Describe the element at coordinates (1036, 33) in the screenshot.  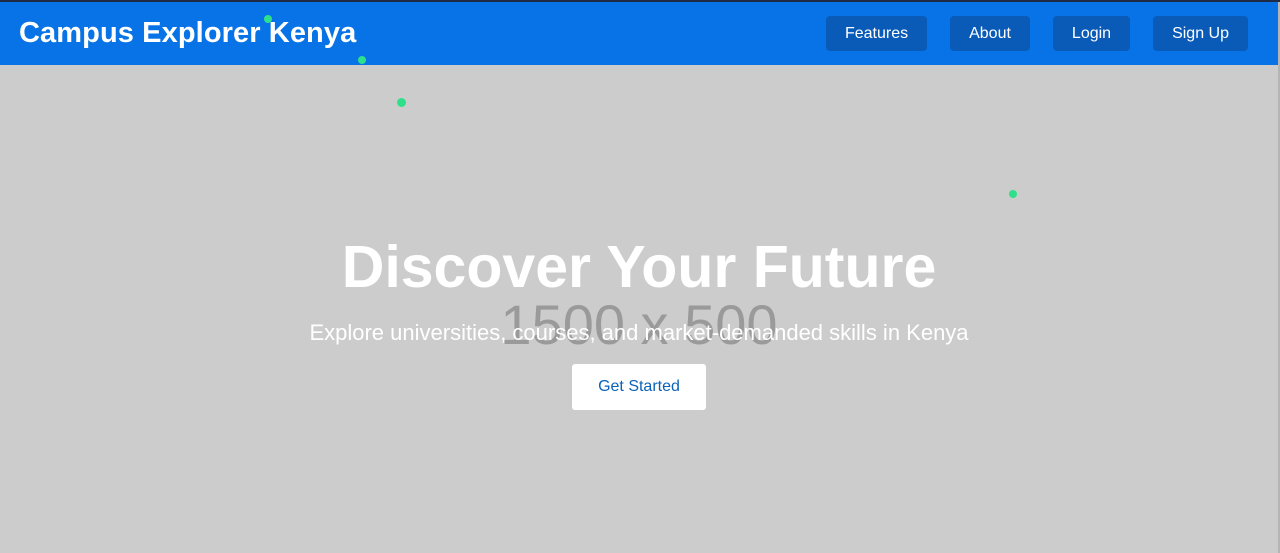
I see `nav-menu: Features About Login Sign Up` at that location.